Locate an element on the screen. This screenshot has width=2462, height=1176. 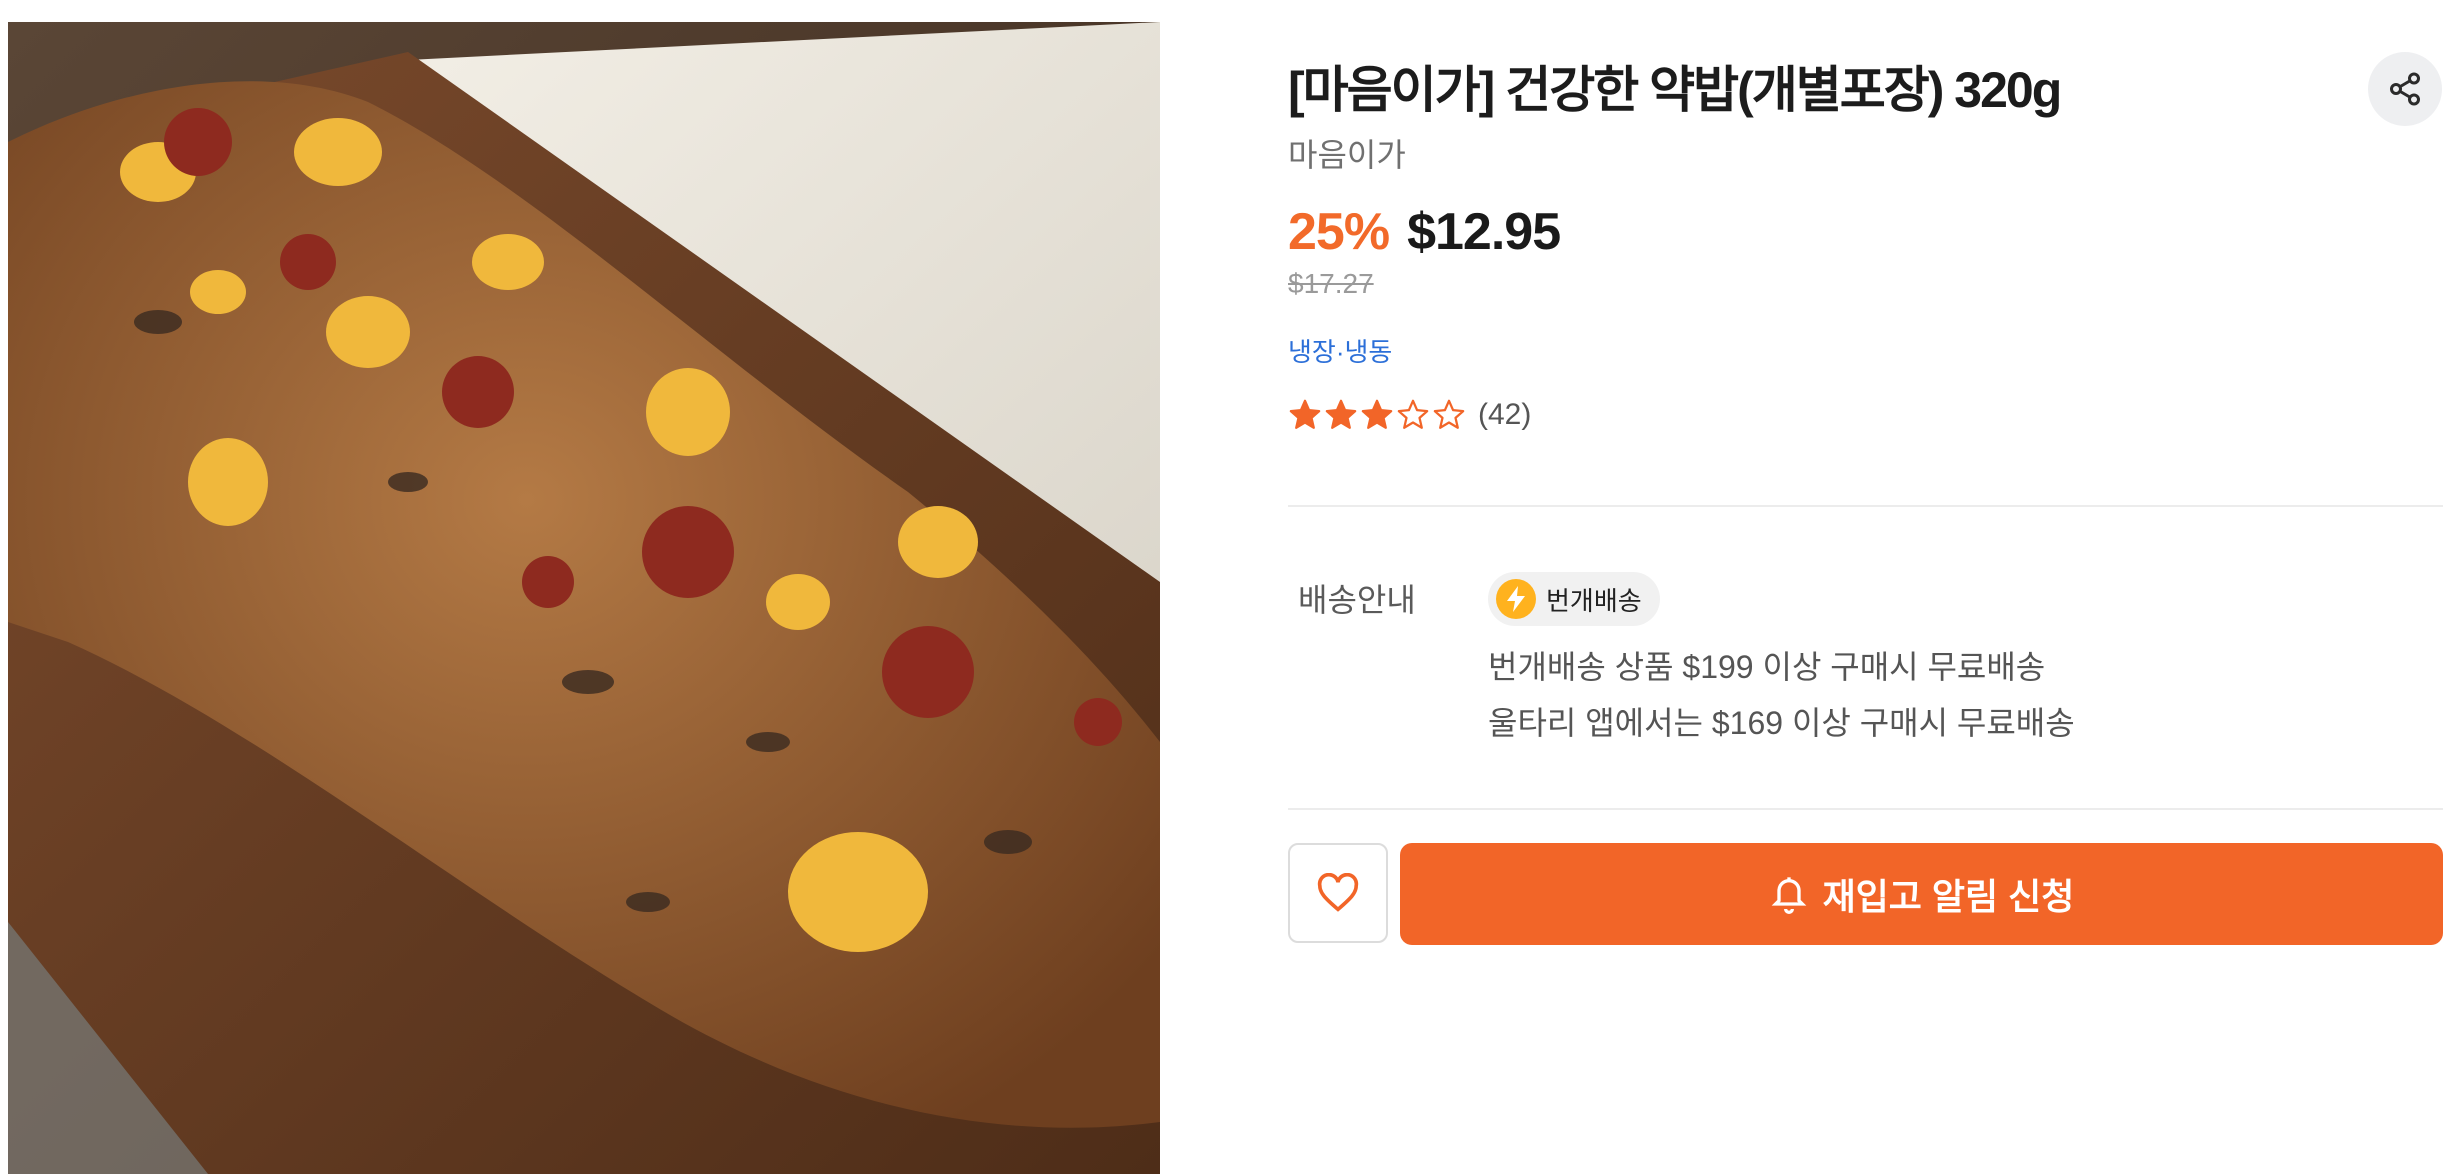
discount-rate: 25% is located at coordinates (1339, 232).